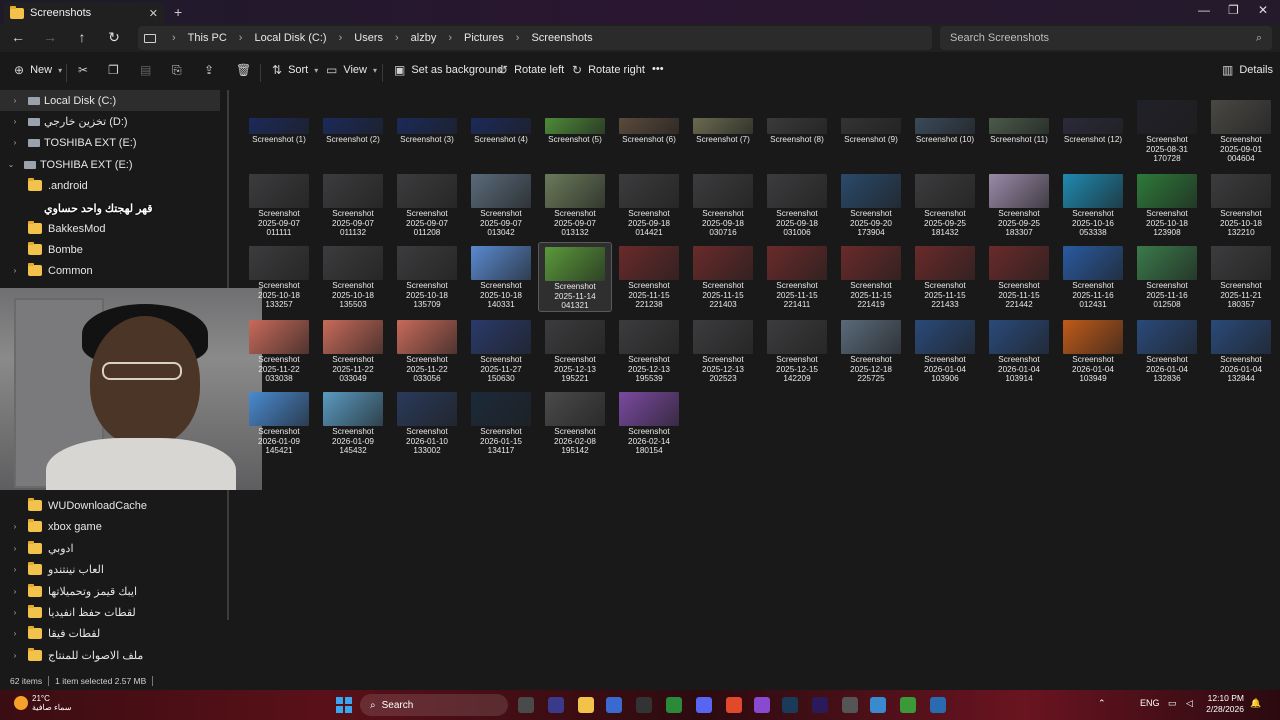  Describe the element at coordinates (110, 633) in the screenshot. I see `nav-item: › لقطات فيقا` at that location.